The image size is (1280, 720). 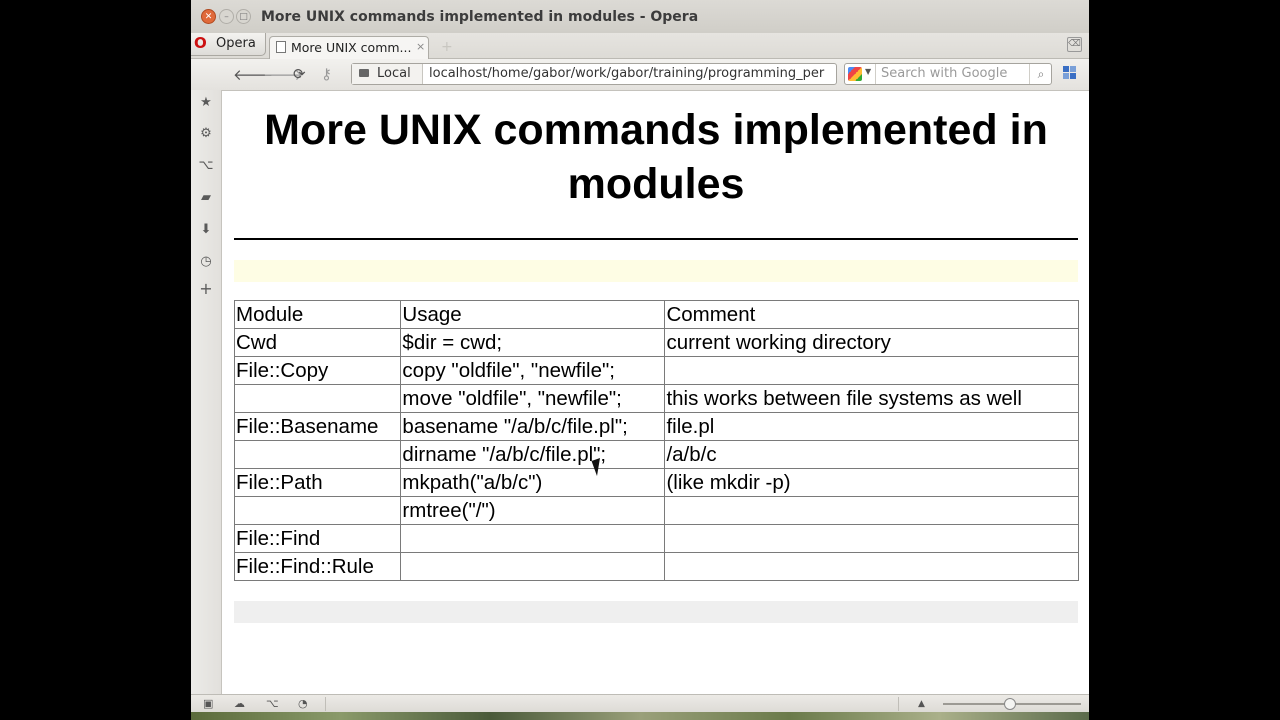 I want to click on turbo-icon: ◔, so click(x=303, y=703).